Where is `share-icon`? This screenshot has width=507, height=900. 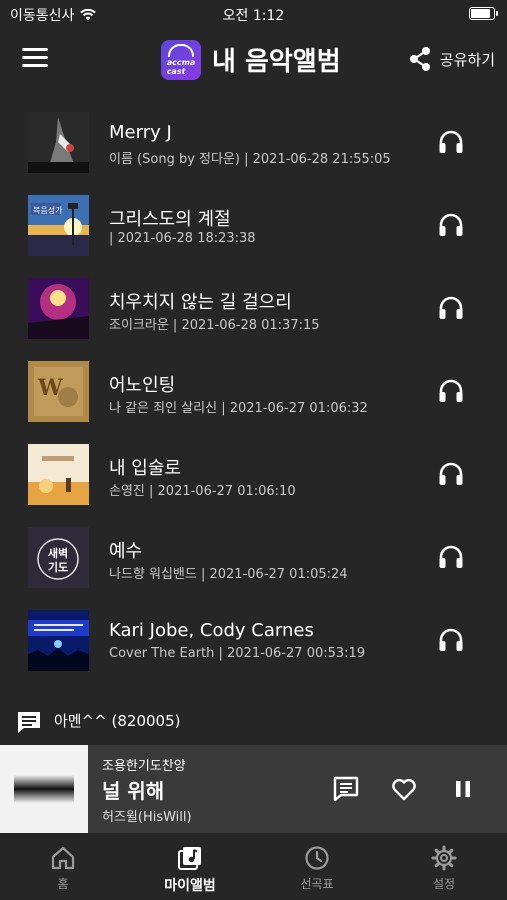
share-icon is located at coordinates (419, 59).